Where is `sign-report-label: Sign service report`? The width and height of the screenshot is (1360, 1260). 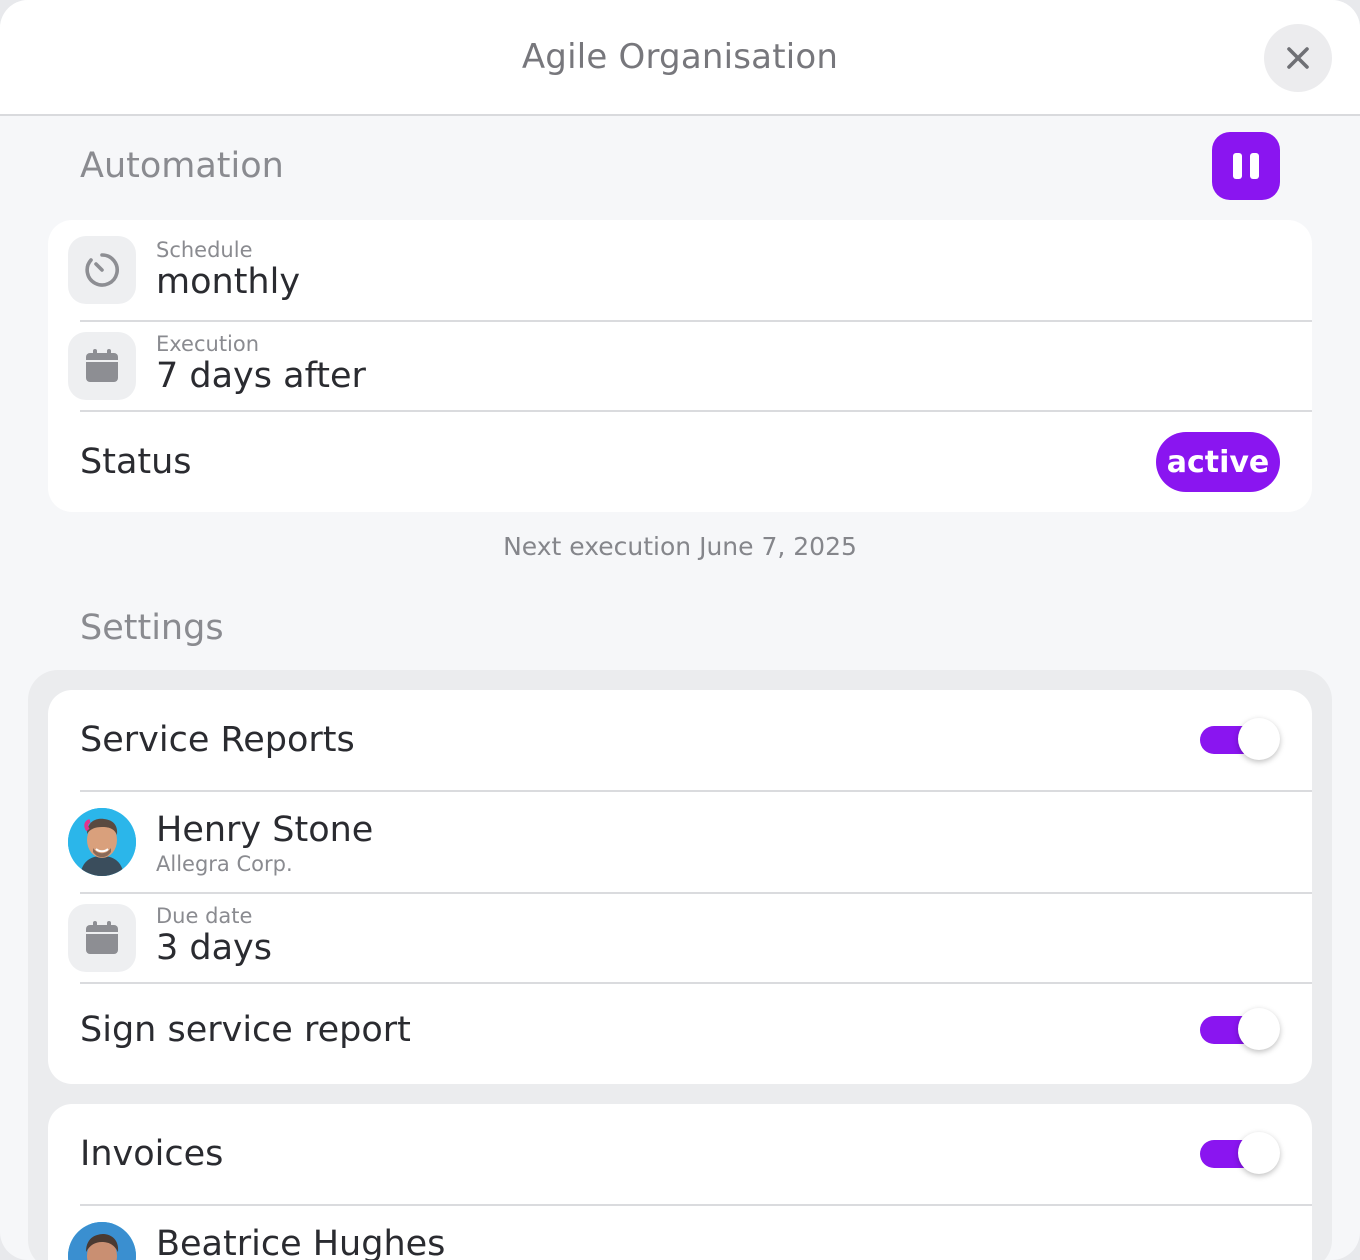
sign-report-label: Sign service report is located at coordinates (245, 1030).